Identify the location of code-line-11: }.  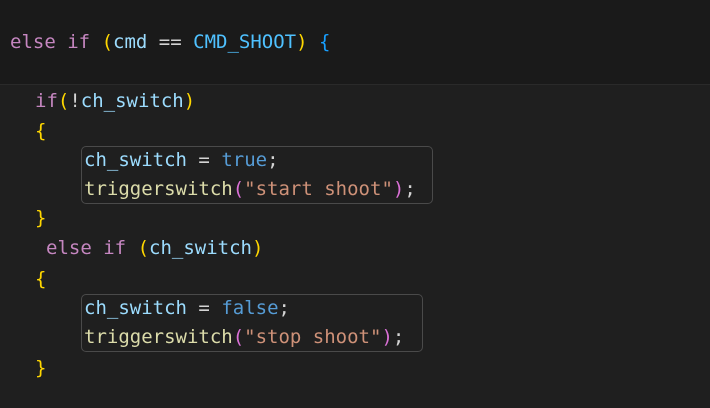
(40, 368).